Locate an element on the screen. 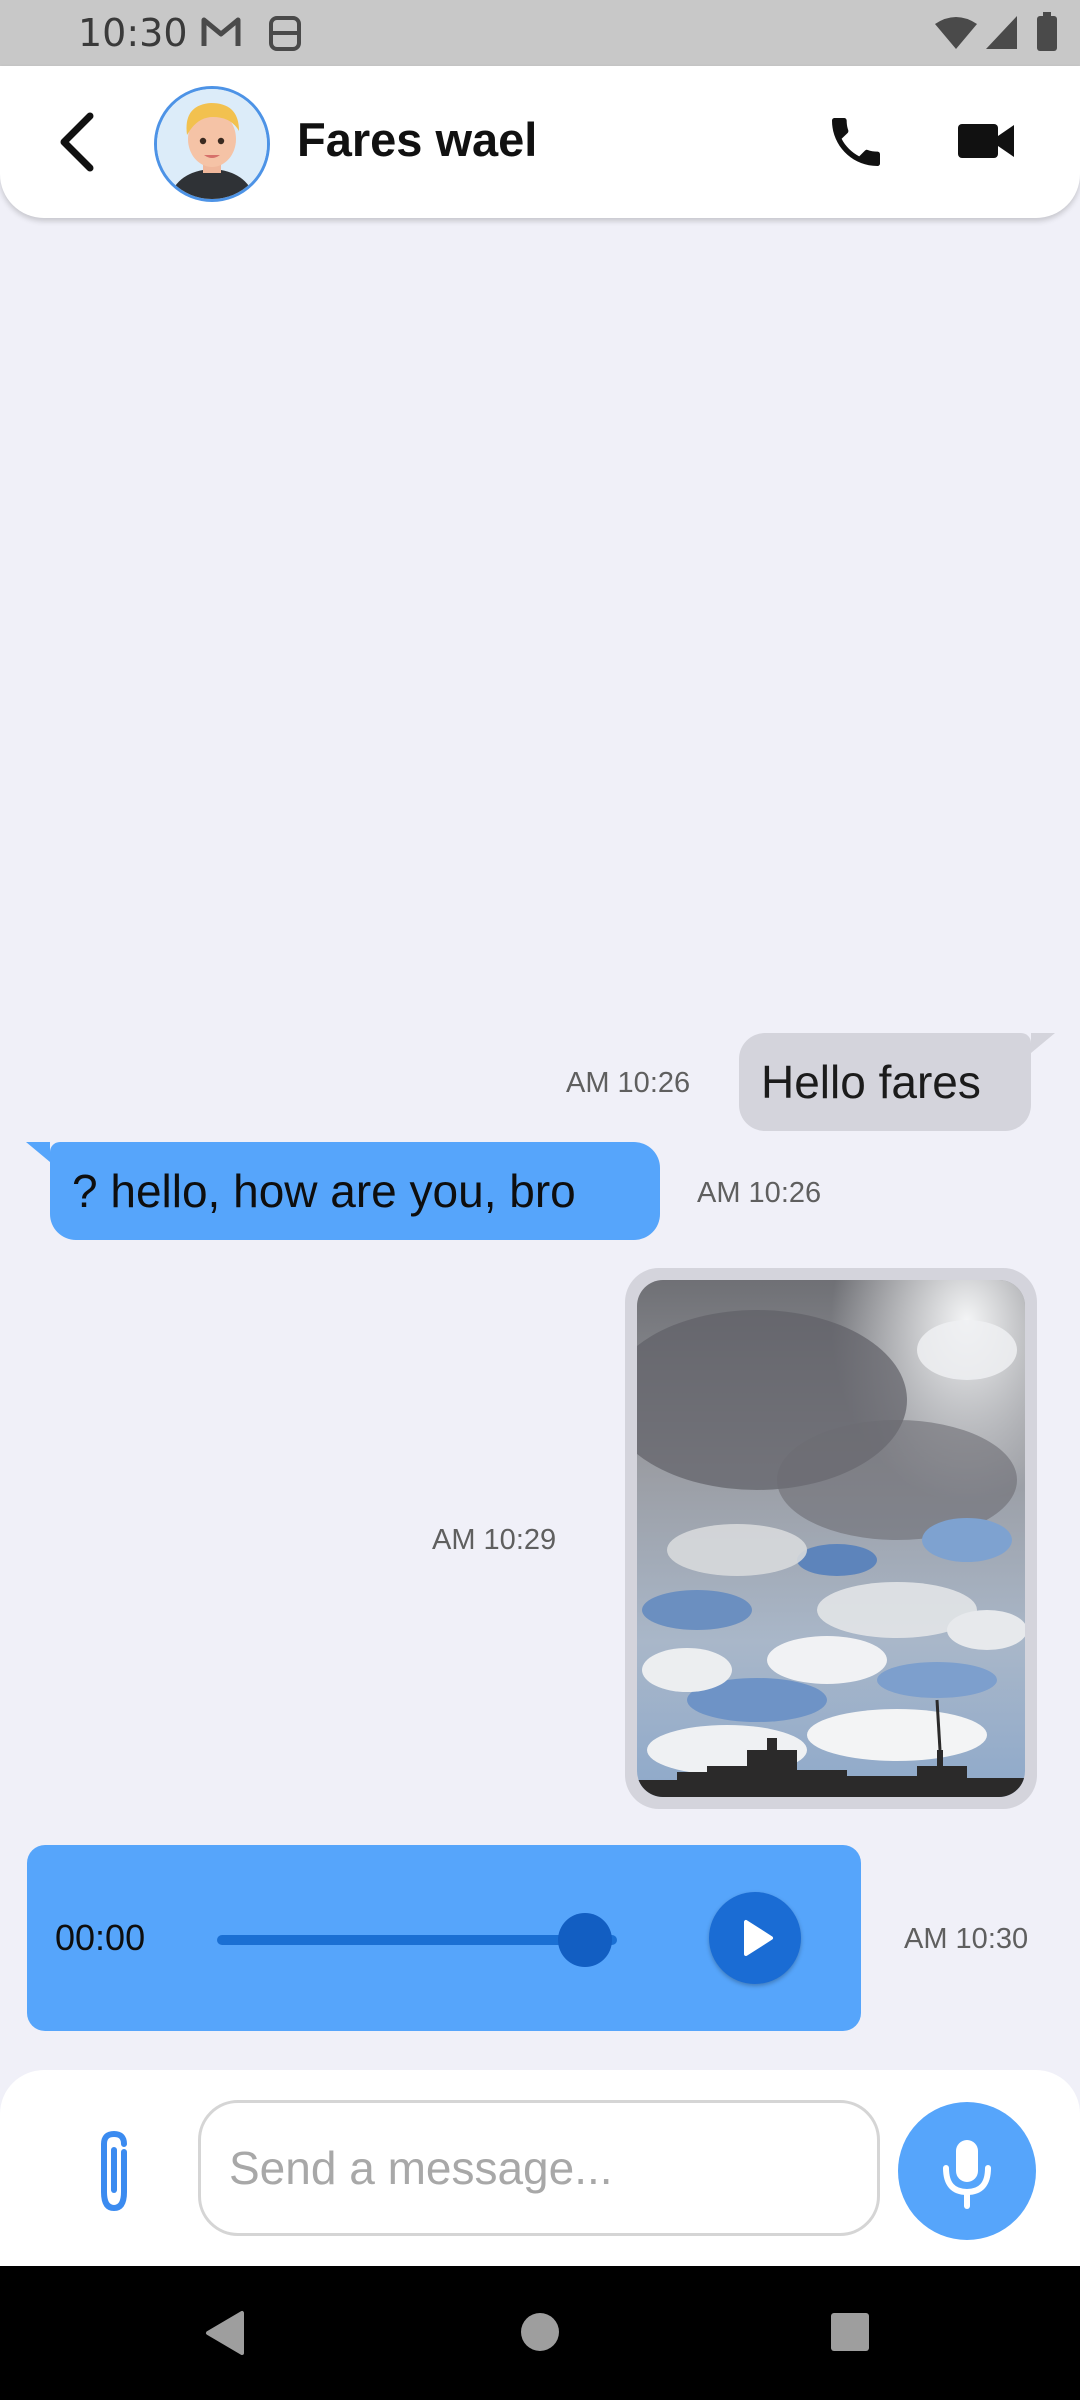 The image size is (1080, 2400). message-time: AM 10:29 is located at coordinates (494, 1540).